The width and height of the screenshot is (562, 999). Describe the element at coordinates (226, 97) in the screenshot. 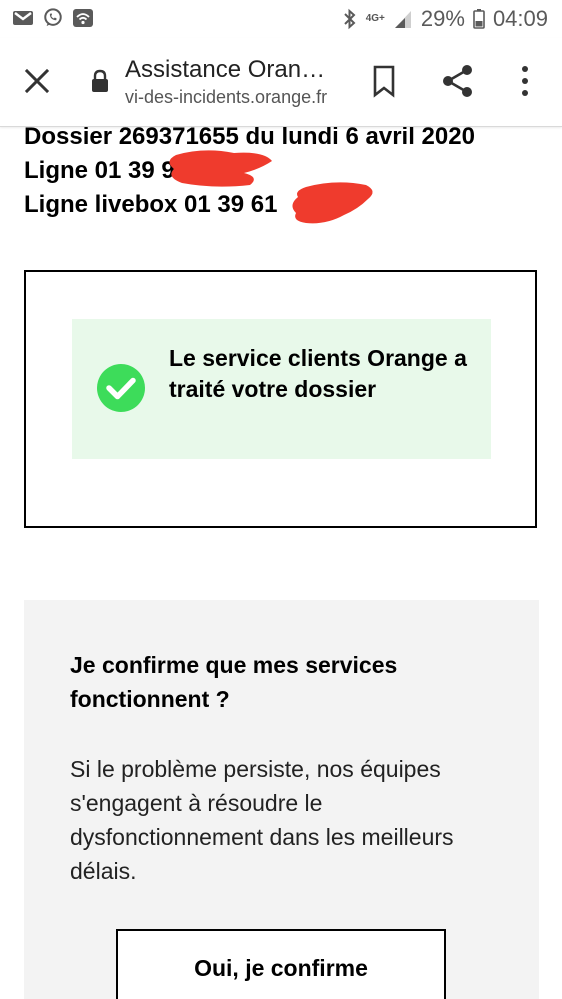

I see `page-url: vi-des-incidents.orange.fr` at that location.